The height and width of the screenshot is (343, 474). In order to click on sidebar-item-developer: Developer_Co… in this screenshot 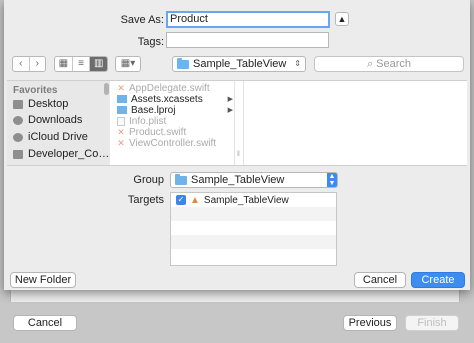, I will do `click(61, 154)`.